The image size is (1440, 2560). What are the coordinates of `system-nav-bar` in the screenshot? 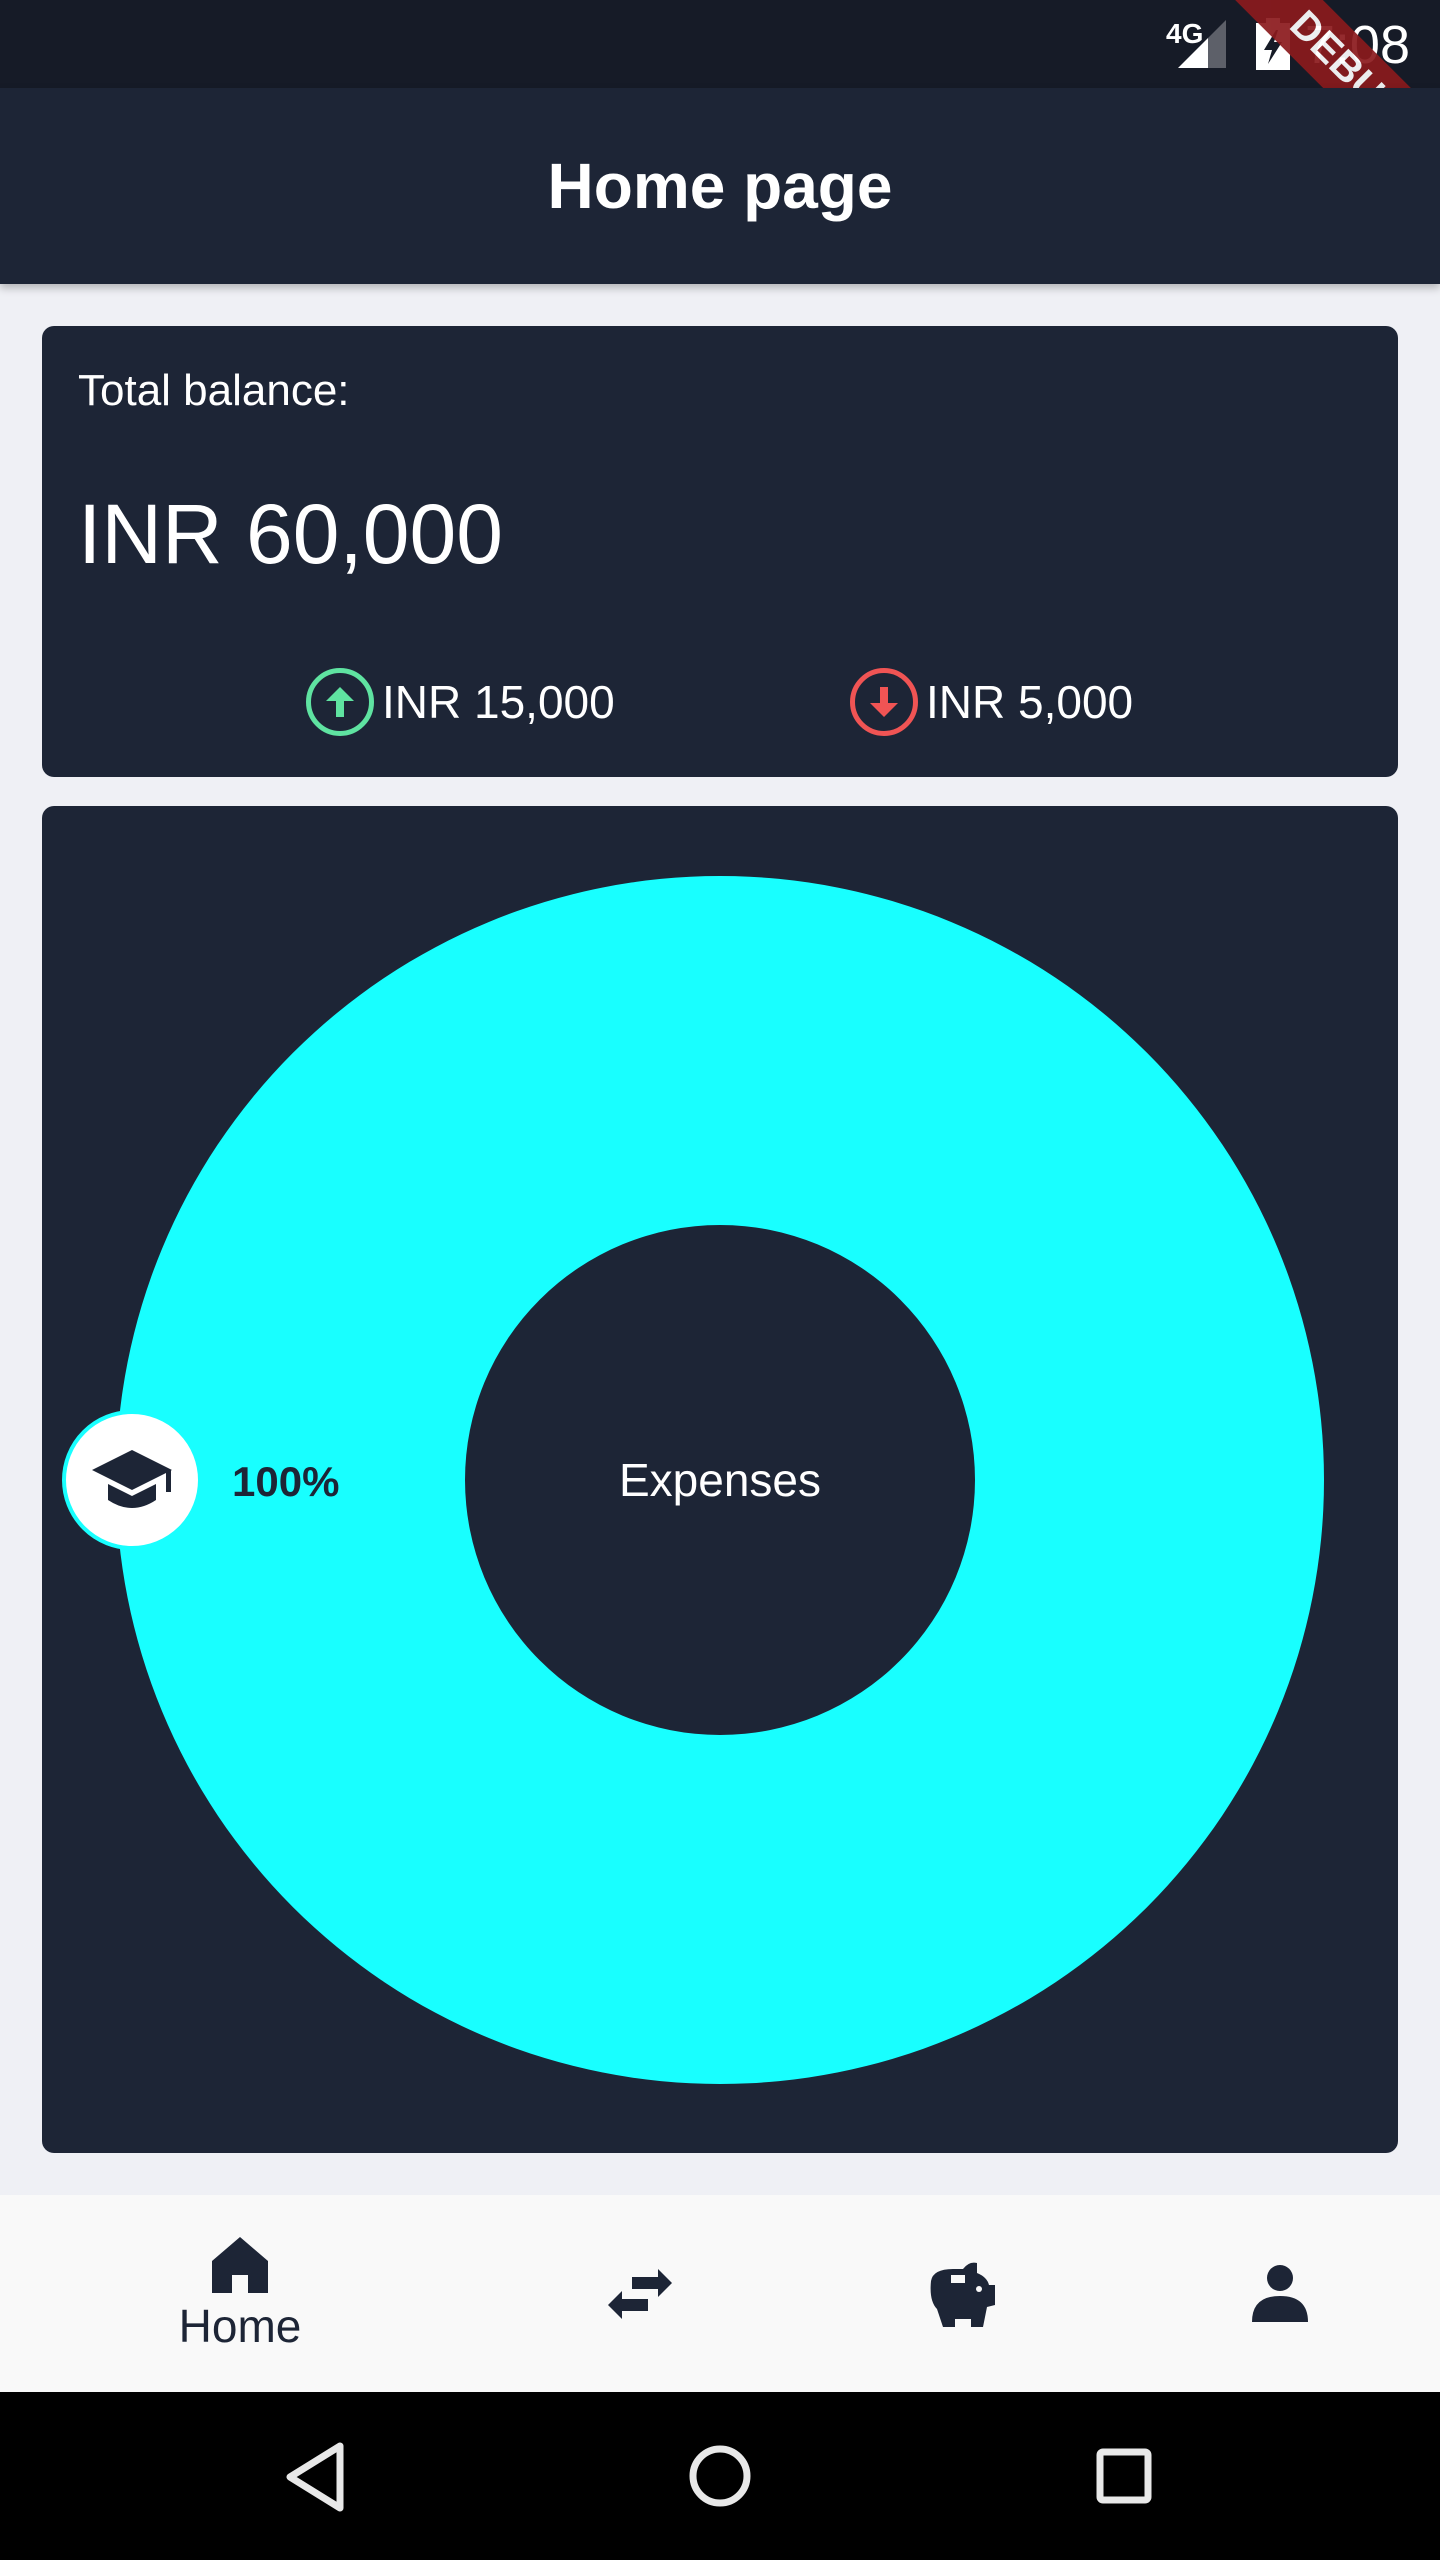 It's located at (720, 2476).